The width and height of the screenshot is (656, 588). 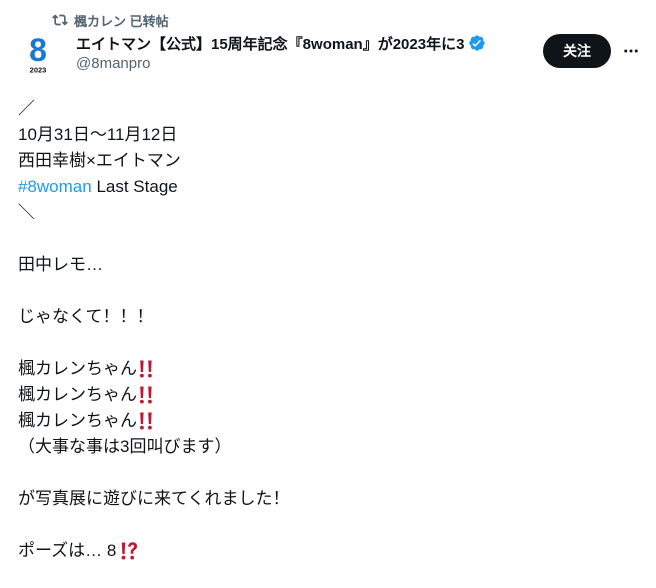 I want to click on avatar-logo: 8, so click(x=38, y=51).